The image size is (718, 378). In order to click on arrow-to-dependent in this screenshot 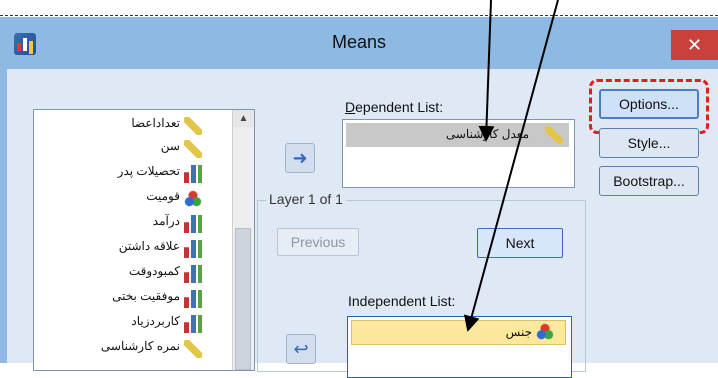, I will do `click(486, 71)`.